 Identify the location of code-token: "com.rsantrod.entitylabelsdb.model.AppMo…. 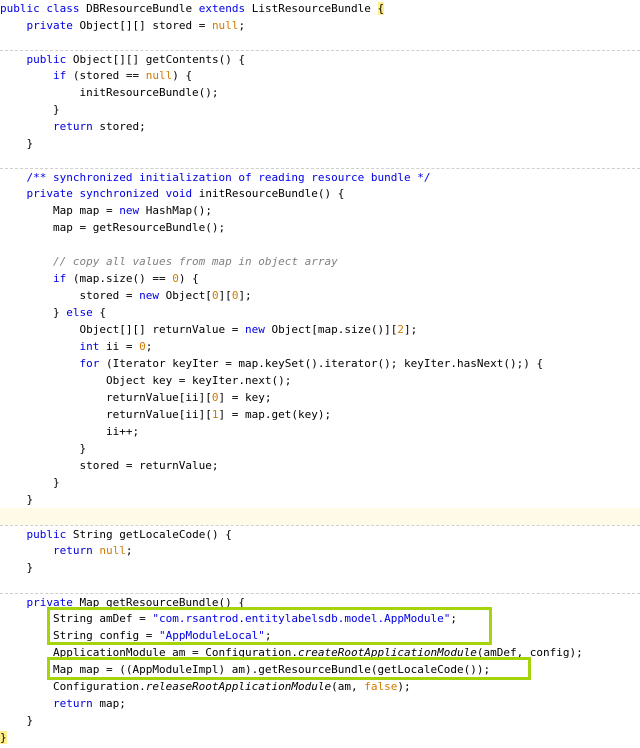
(301, 618).